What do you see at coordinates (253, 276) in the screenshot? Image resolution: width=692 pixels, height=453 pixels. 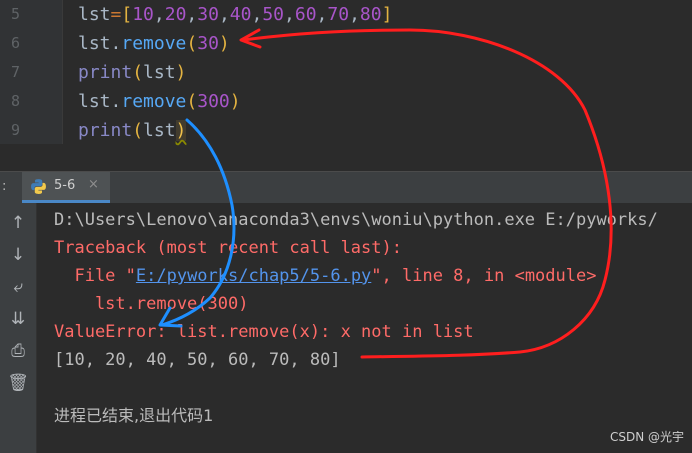 I see `file-link: E:/pyworks/chap5/5-6.py` at bounding box center [253, 276].